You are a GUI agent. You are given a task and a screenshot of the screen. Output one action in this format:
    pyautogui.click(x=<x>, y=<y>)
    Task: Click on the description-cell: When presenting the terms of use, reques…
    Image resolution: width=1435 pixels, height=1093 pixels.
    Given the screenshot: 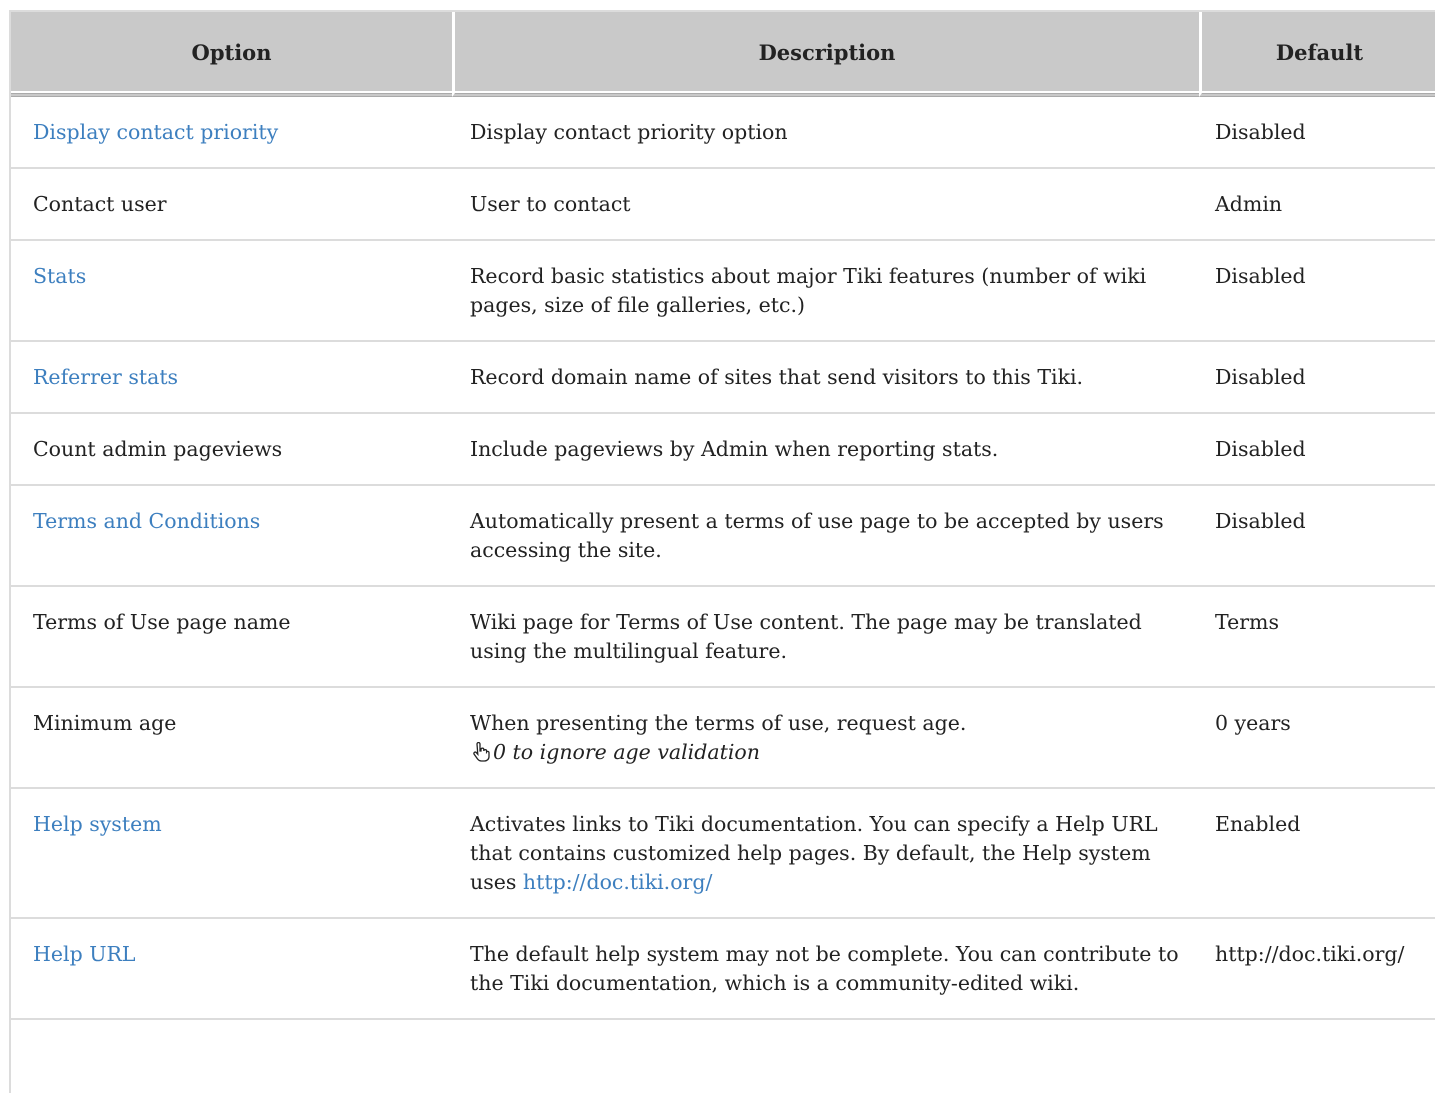 What is the action you would take?
    pyautogui.click(x=825, y=738)
    